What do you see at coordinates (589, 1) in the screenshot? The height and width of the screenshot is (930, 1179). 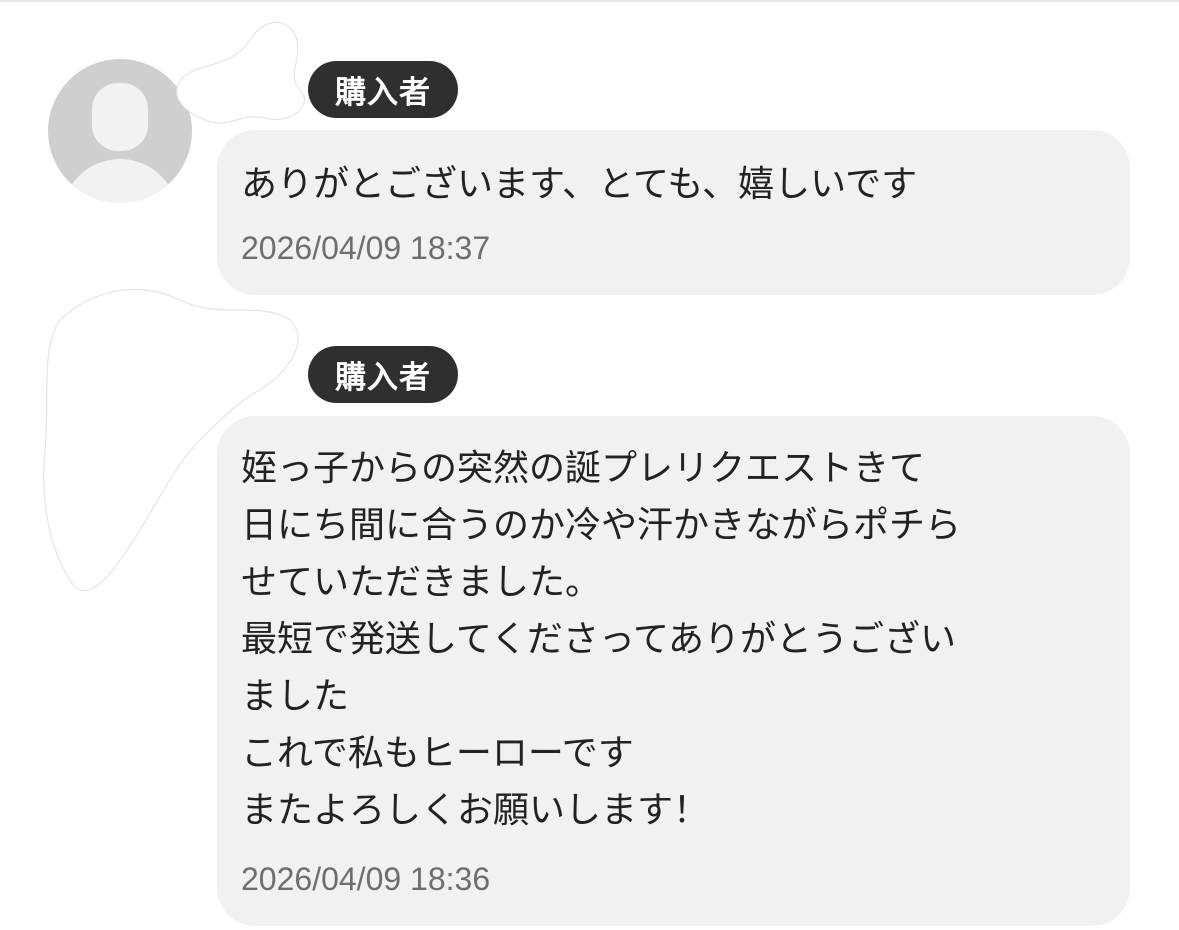 I see `top-divider` at bounding box center [589, 1].